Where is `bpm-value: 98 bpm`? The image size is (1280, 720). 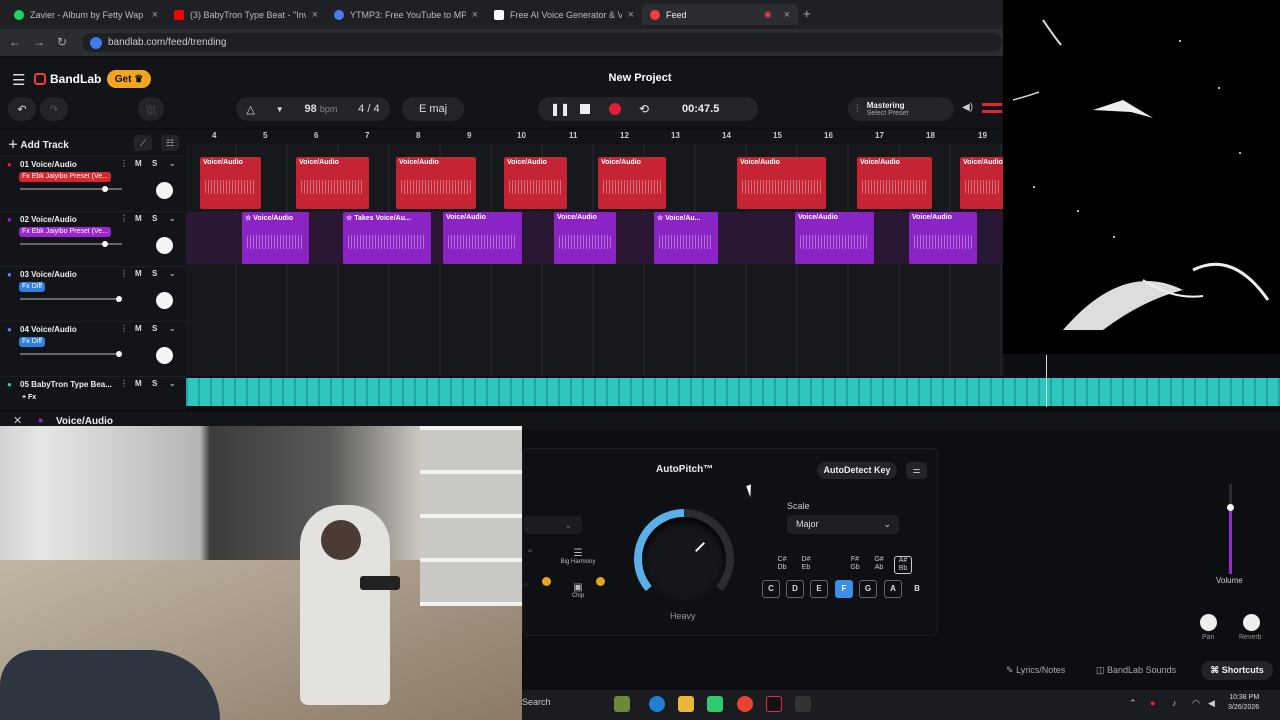
bpm-value: 98 bpm is located at coordinates (321, 109).